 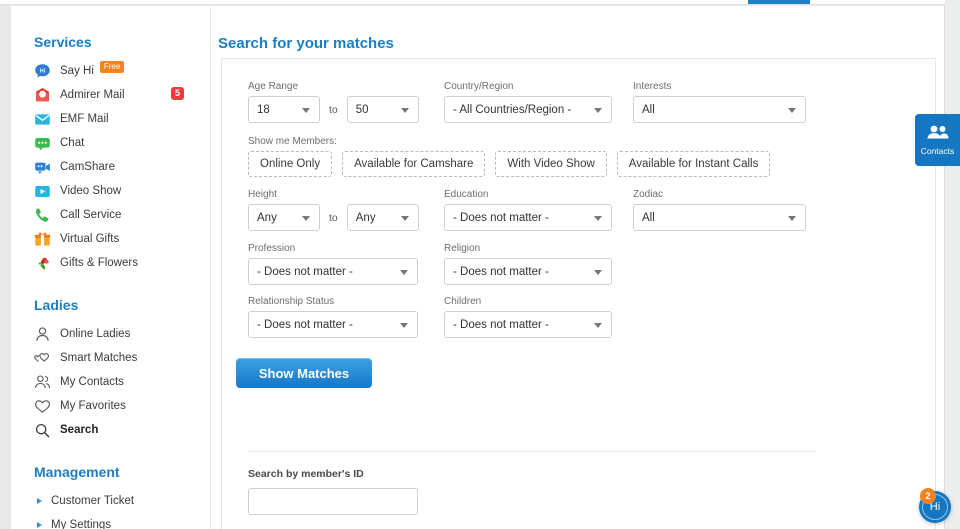 What do you see at coordinates (719, 109) in the screenshot?
I see `interests-select: All` at bounding box center [719, 109].